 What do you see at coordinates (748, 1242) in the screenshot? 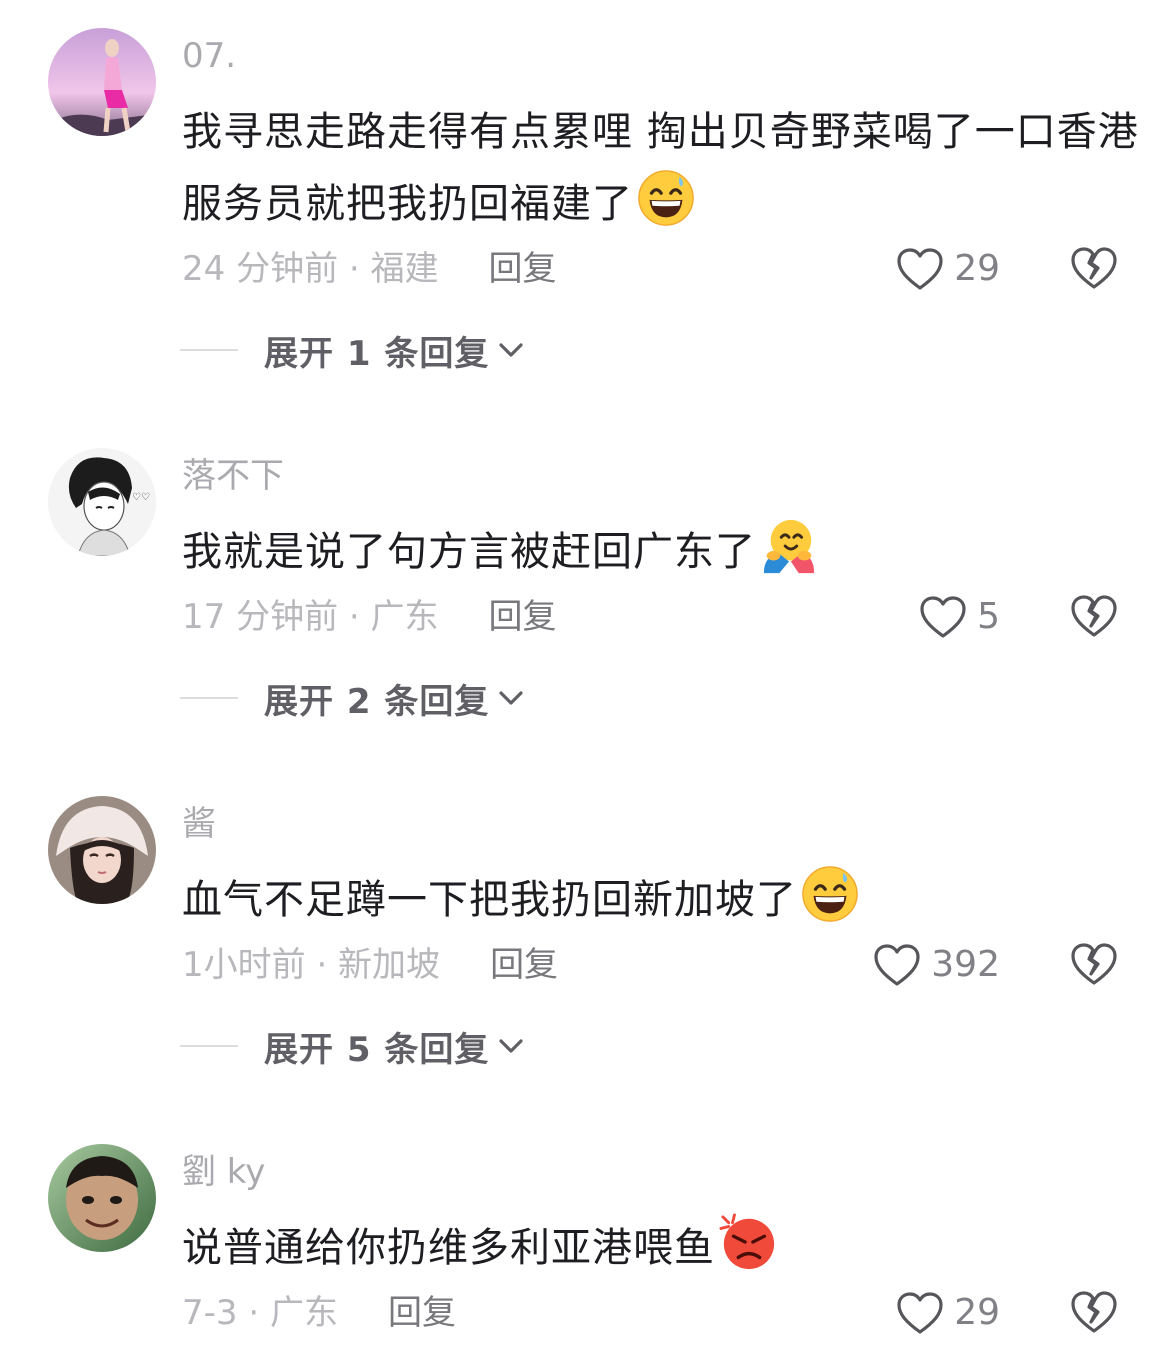
I see `angry-face-emoji` at bounding box center [748, 1242].